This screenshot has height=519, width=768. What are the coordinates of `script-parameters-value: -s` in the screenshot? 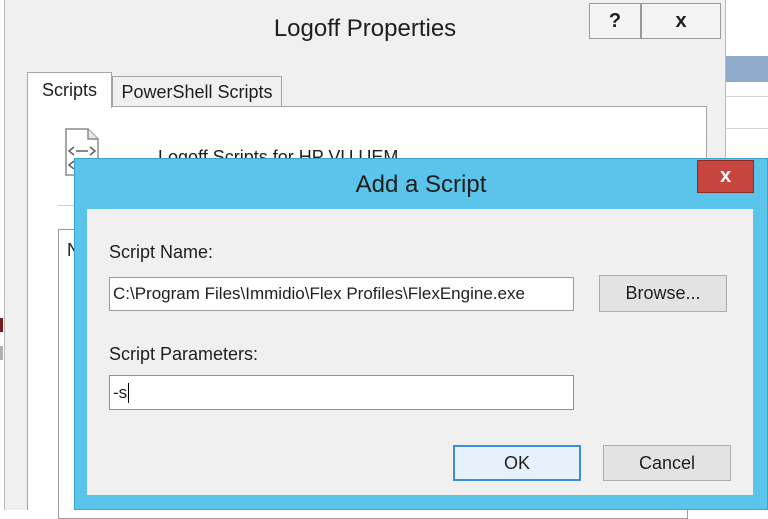 It's located at (120, 392).